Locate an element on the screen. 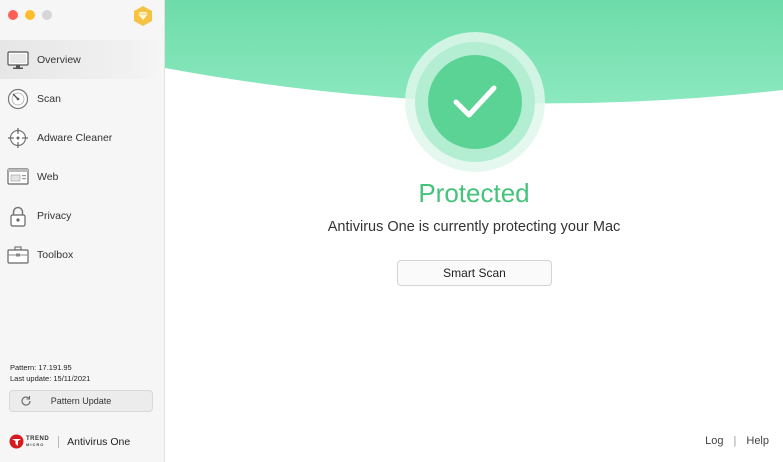  sidebar-item-adware-cleaner: Adware Cleaner is located at coordinates (82, 137).